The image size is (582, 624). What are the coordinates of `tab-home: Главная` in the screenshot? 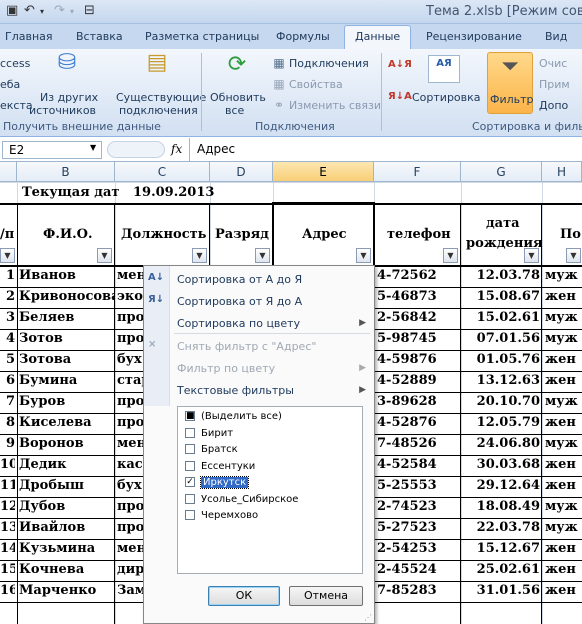 It's located at (29, 36).